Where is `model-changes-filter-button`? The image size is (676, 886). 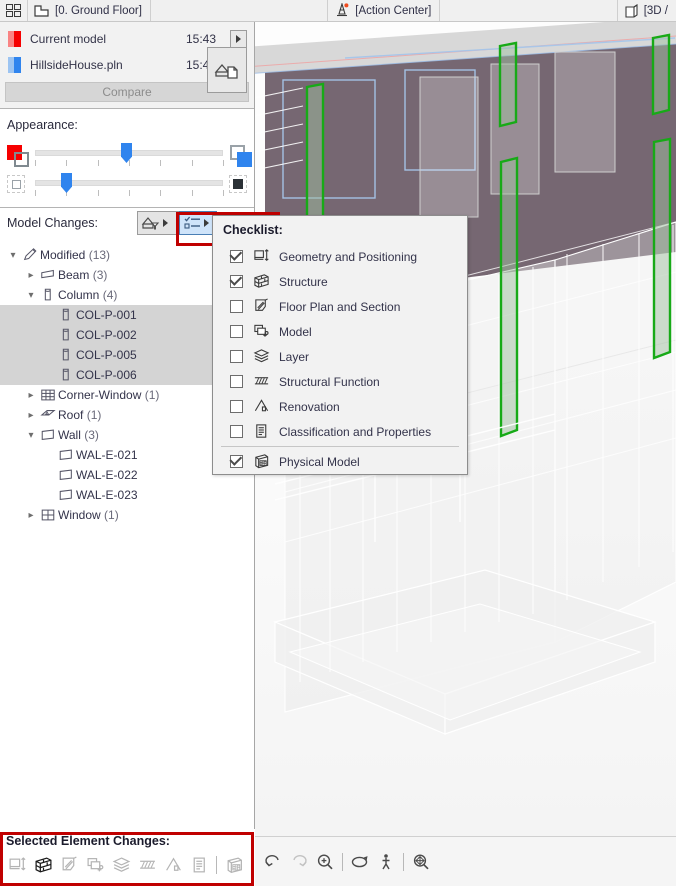
model-changes-filter-button is located at coordinates (158, 223).